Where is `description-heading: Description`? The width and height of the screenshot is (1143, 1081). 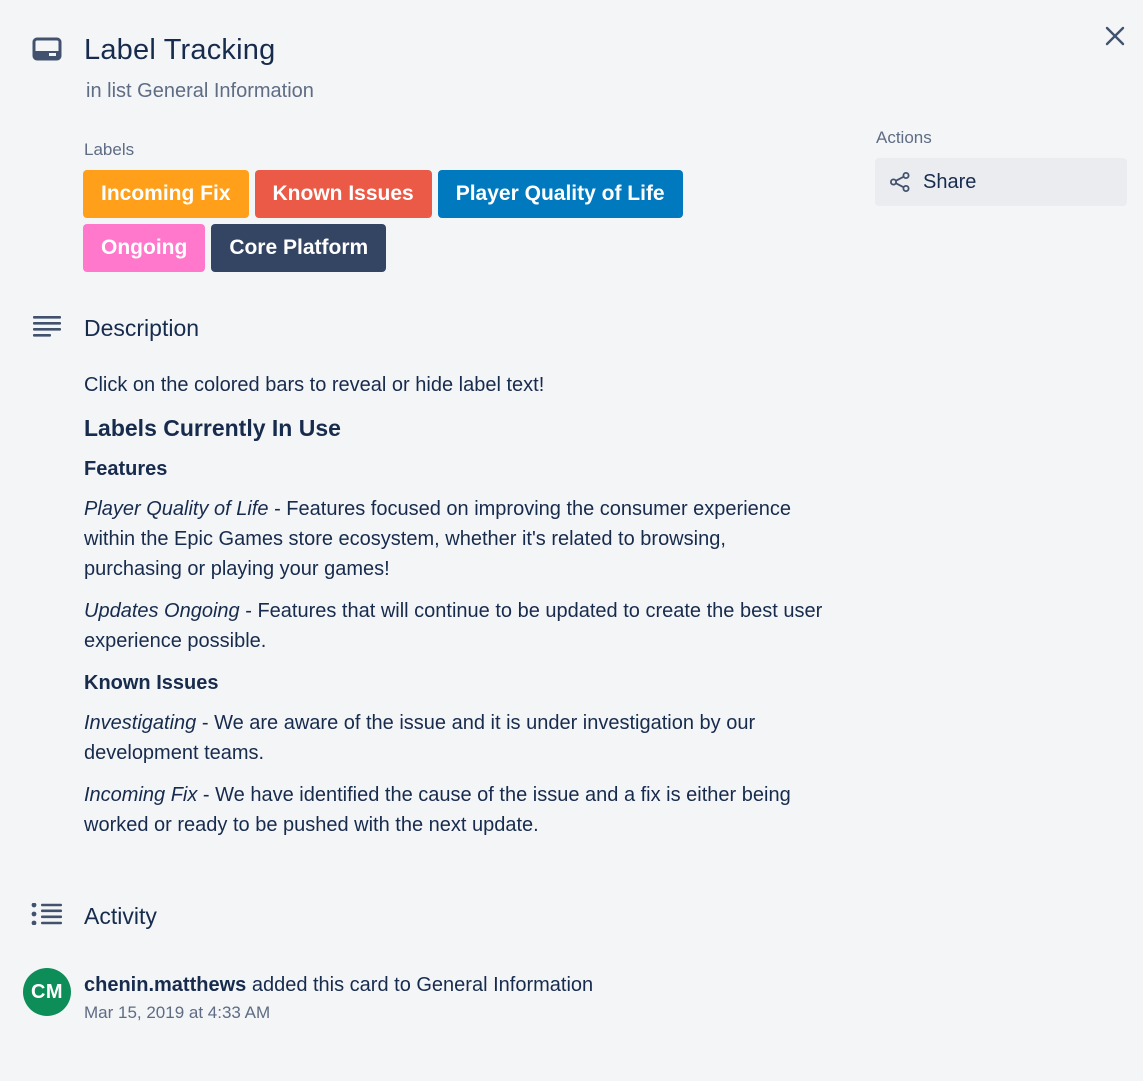
description-heading: Description is located at coordinates (142, 328).